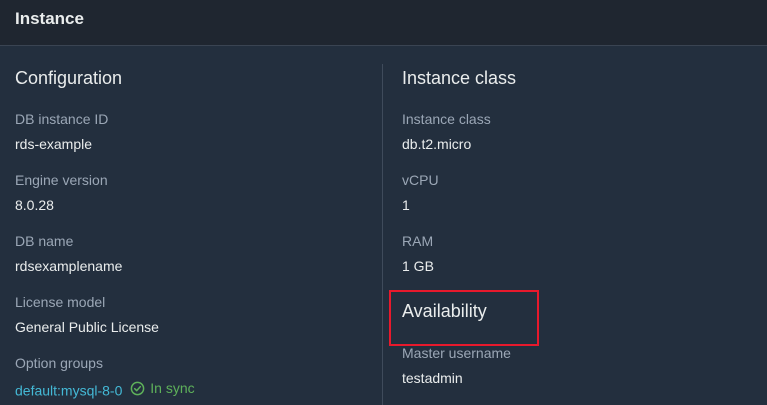 Image resolution: width=767 pixels, height=405 pixels. Describe the element at coordinates (420, 180) in the screenshot. I see `vcpu-label: vCPU` at that location.